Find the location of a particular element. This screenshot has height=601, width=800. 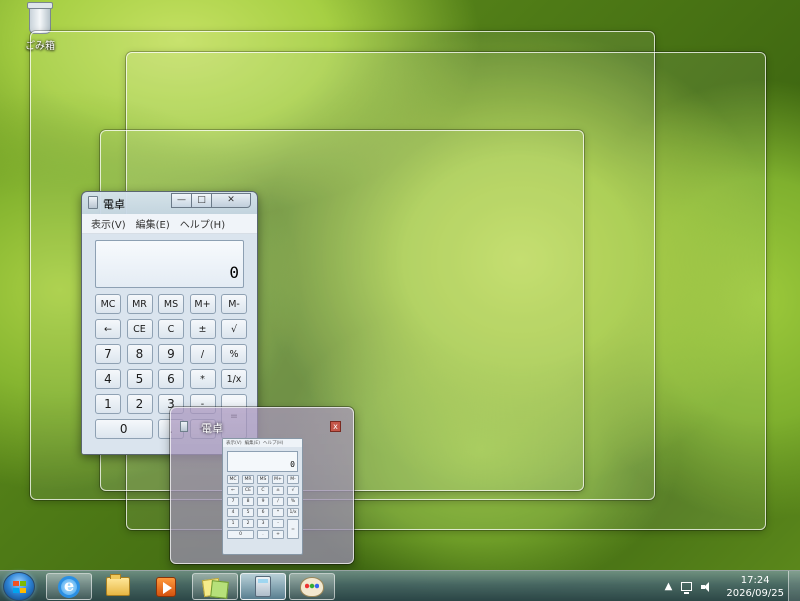

taskbar-button-sticky-notes is located at coordinates (215, 586).